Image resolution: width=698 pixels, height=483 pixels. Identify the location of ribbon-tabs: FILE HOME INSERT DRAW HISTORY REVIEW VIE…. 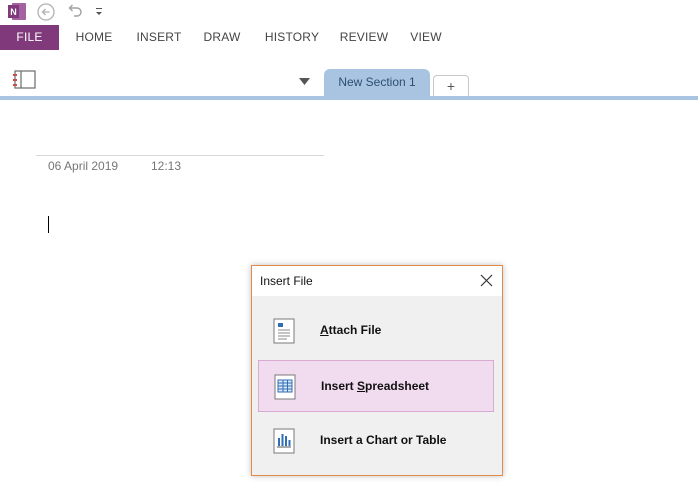
(349, 37).